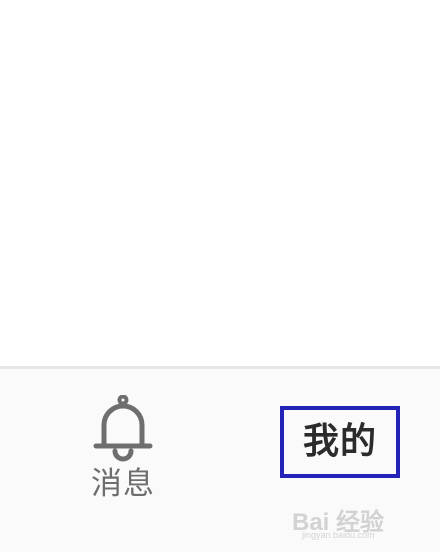 This screenshot has height=552, width=440. I want to click on tab-messages: 消息, so click(123, 450).